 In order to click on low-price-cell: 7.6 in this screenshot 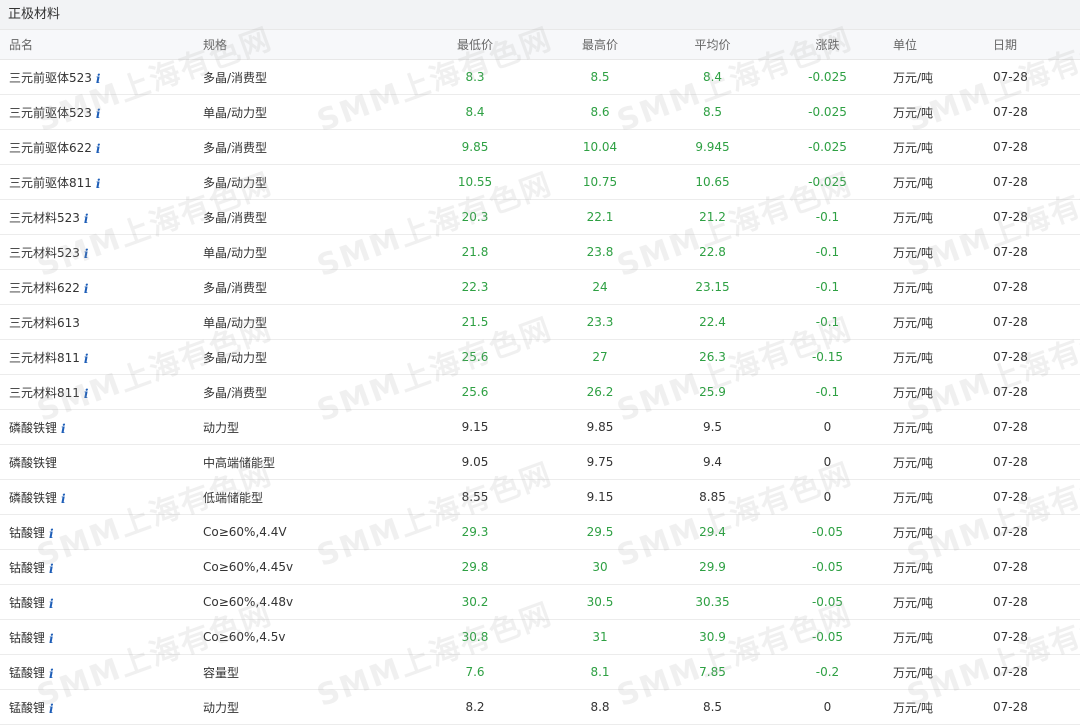, I will do `click(475, 672)`.